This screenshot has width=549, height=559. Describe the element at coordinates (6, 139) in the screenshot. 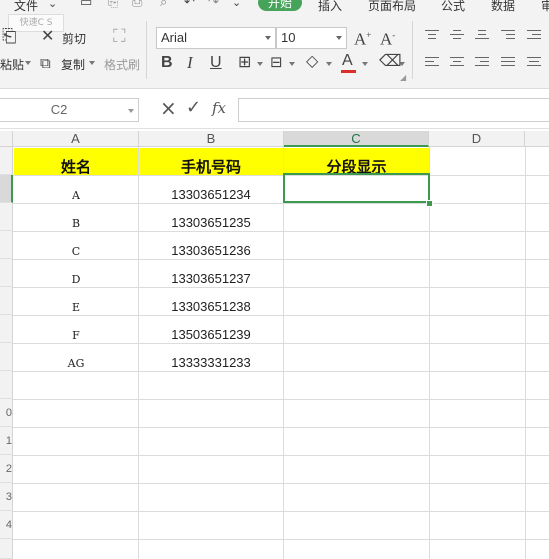

I see `select-all-corner` at that location.